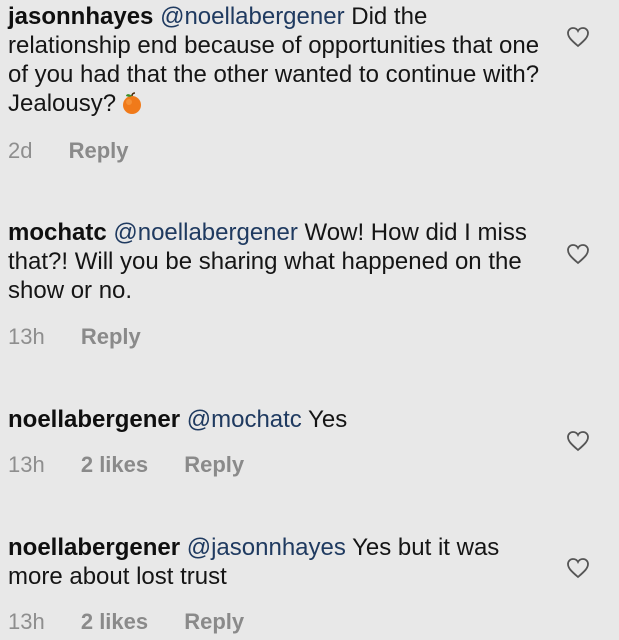 The height and width of the screenshot is (640, 619). Describe the element at coordinates (244, 419) in the screenshot. I see `comment-mention: @mochatc` at that location.